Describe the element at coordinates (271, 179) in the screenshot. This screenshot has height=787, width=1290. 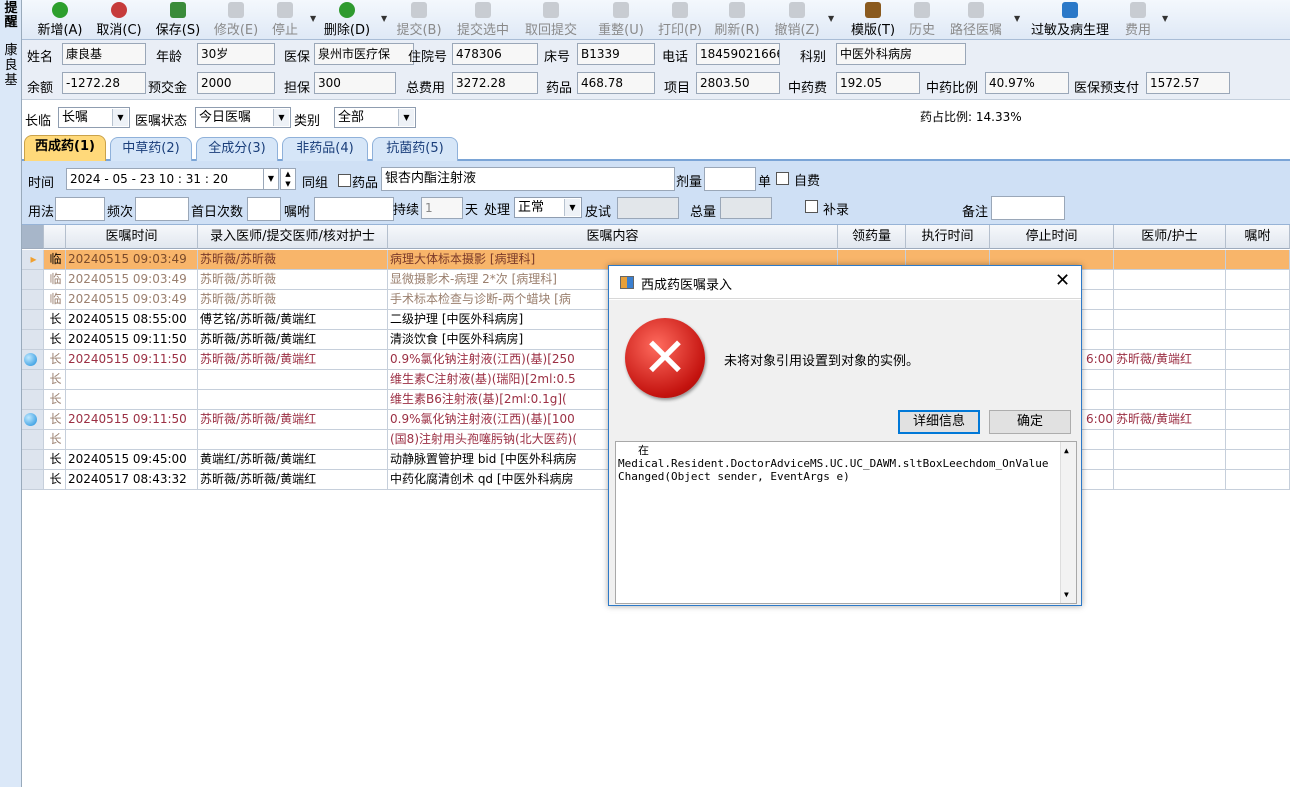
I see `time-dropdown-icon: ▼` at that location.